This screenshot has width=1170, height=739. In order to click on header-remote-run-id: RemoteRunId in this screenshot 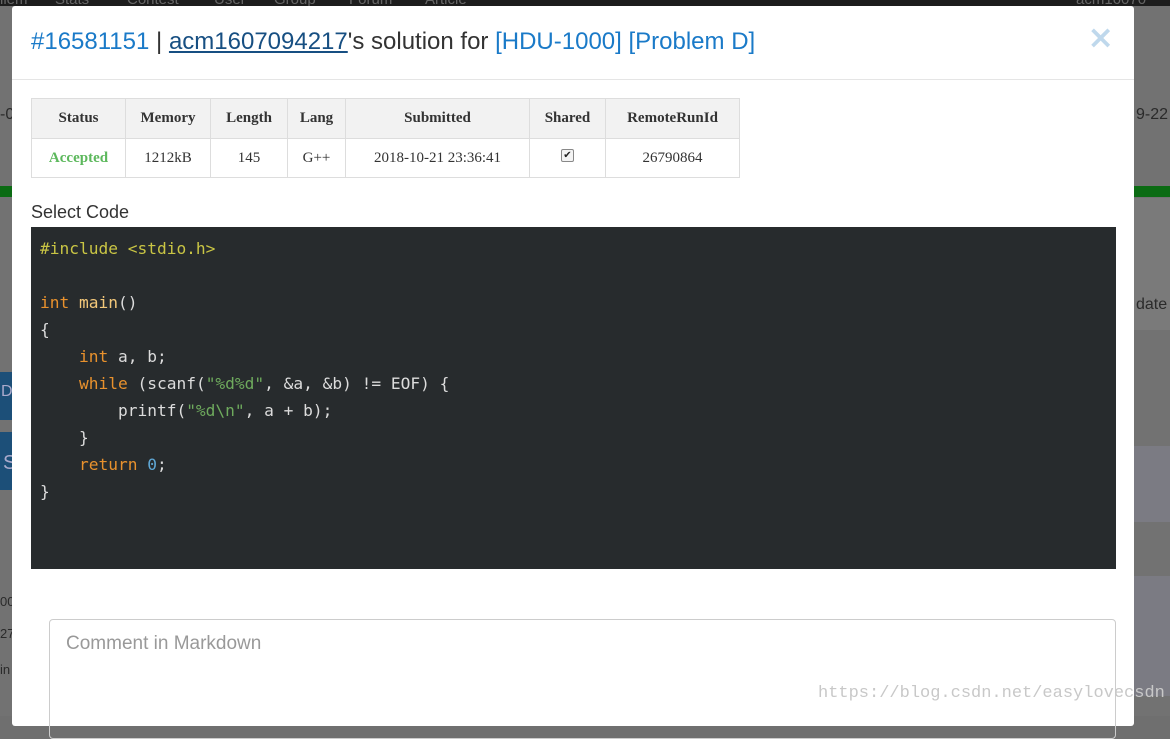, I will do `click(672, 118)`.